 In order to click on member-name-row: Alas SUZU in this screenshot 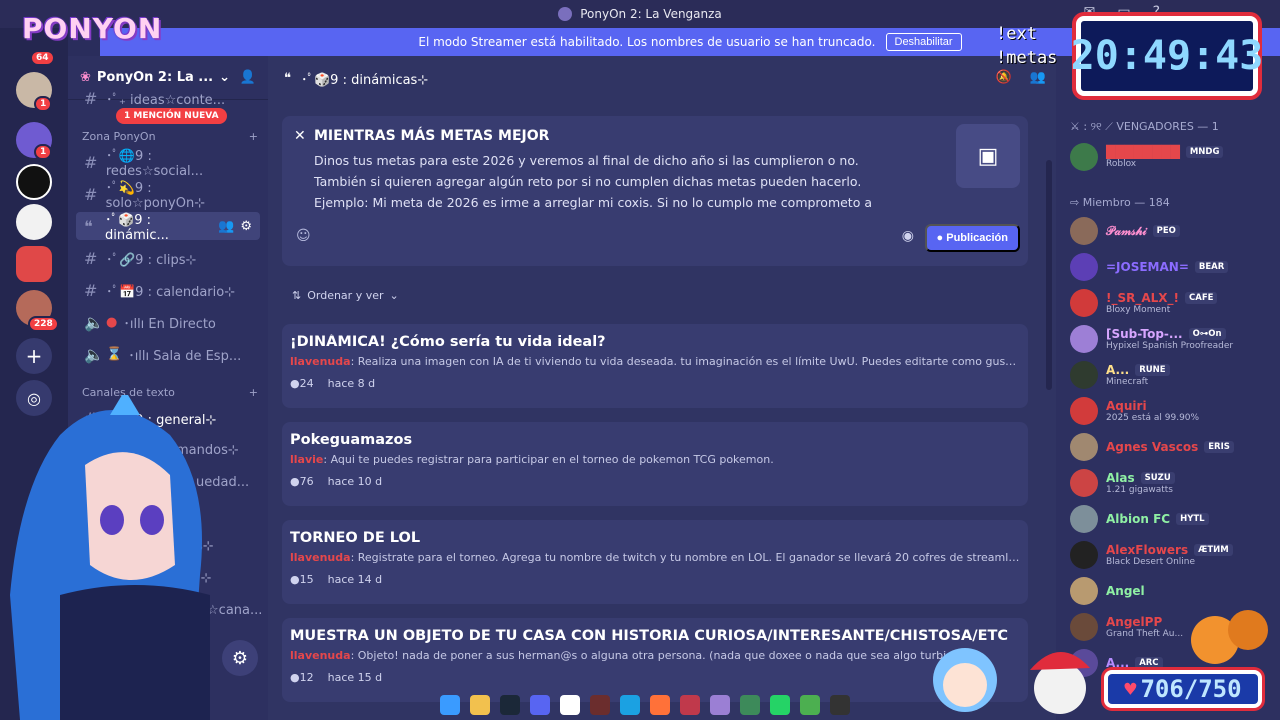, I will do `click(1140, 478)`.